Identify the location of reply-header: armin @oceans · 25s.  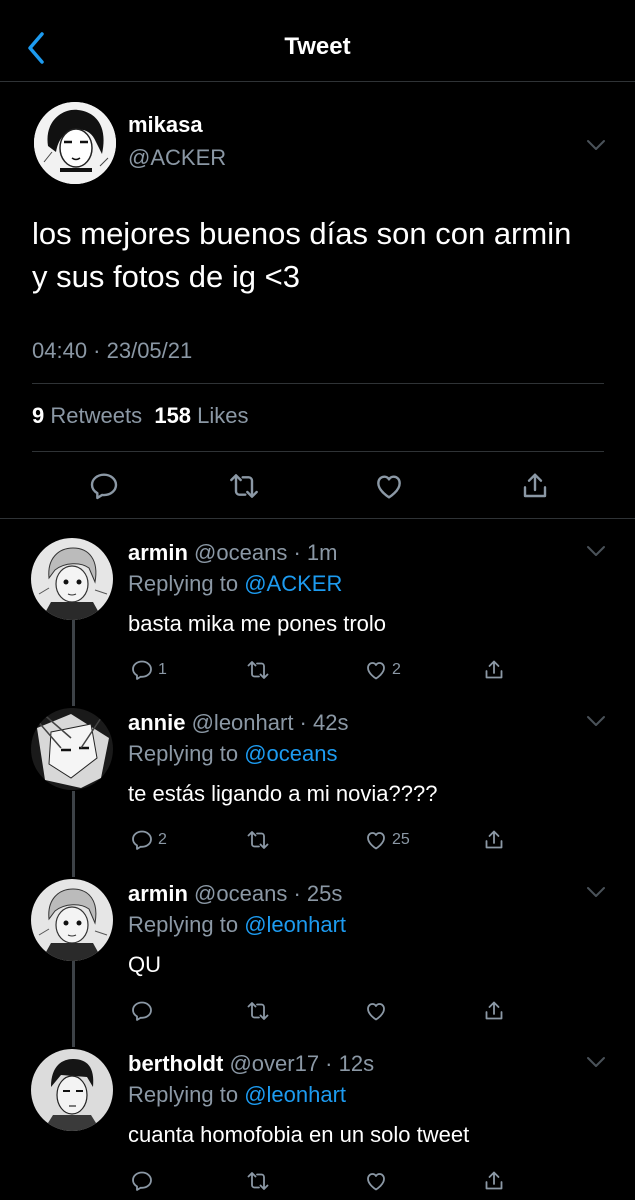
(235, 894).